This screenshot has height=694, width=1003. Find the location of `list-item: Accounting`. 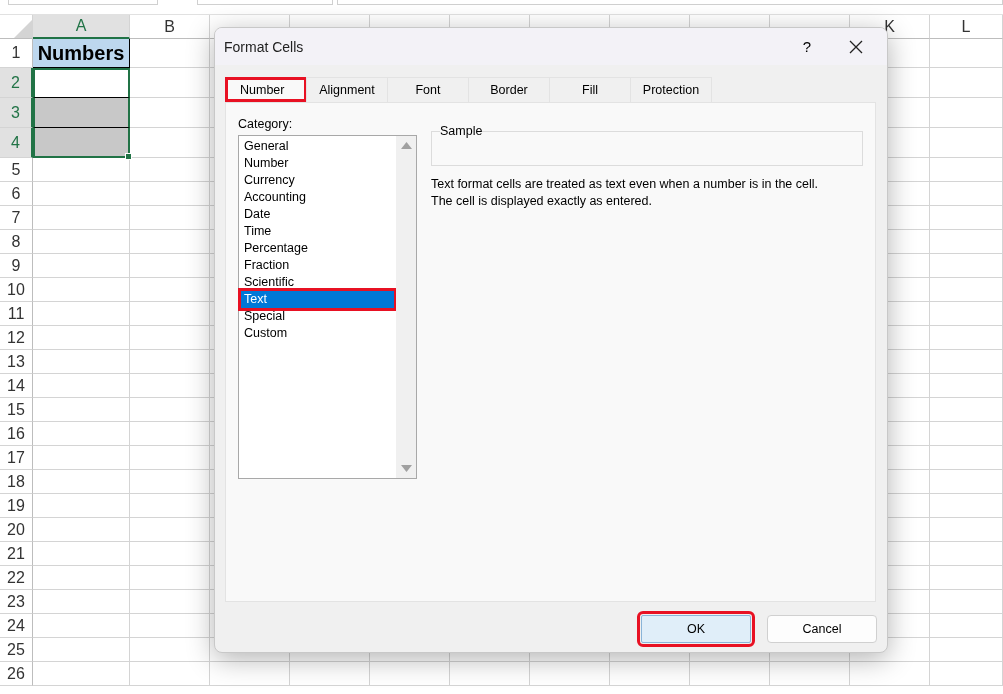

list-item: Accounting is located at coordinates (317, 197).